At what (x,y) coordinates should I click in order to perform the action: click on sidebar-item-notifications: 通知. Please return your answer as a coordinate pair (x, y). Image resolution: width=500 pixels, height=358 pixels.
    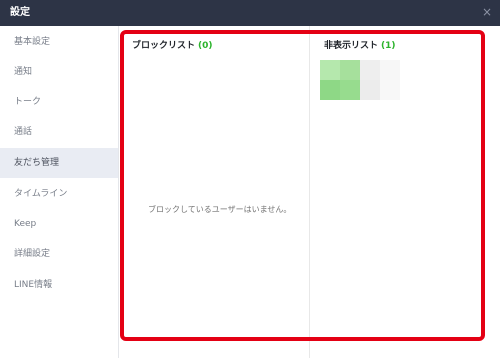
    Looking at the image, I should click on (59, 72).